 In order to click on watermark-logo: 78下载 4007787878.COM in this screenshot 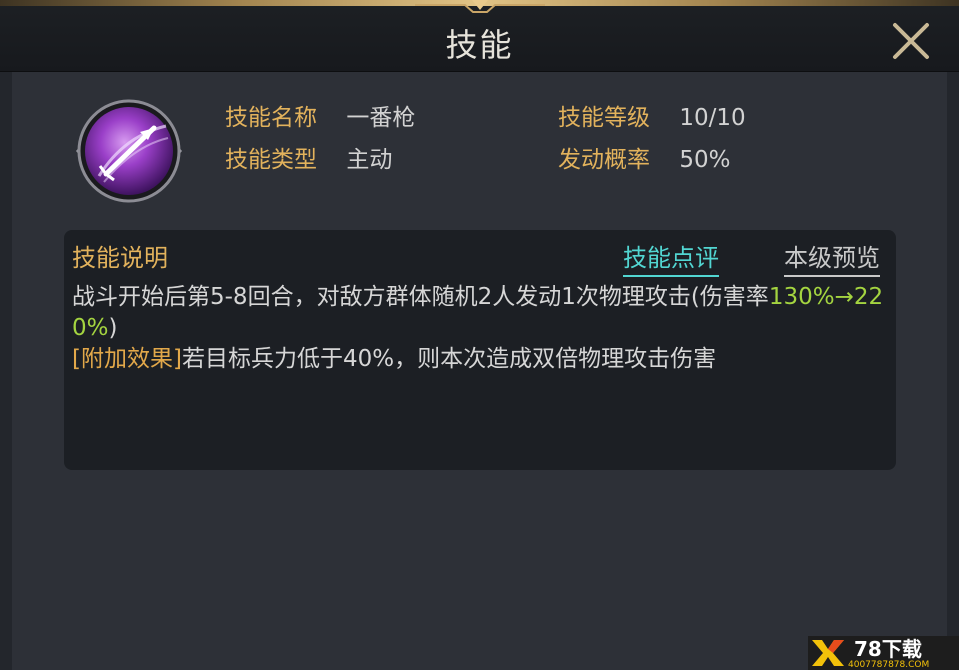, I will do `click(883, 653)`.